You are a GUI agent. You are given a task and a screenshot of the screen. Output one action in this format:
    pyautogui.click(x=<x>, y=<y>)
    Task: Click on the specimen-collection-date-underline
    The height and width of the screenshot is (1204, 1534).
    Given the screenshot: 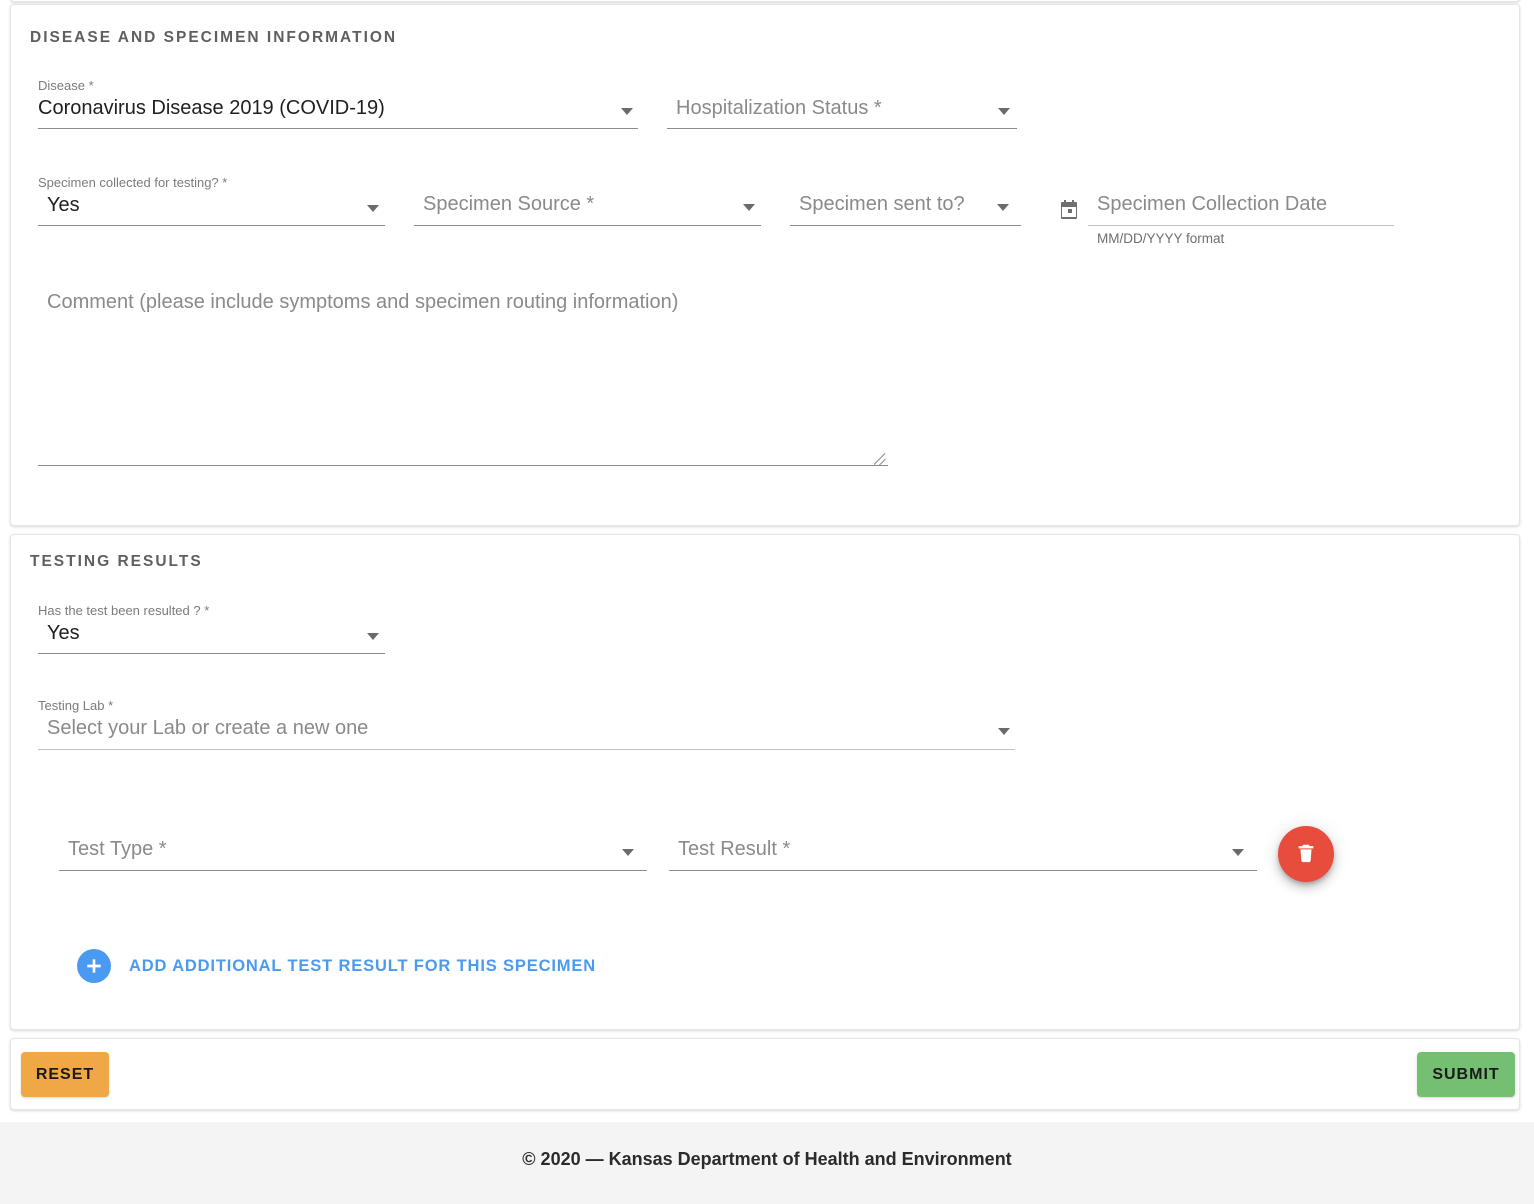 What is the action you would take?
    pyautogui.click(x=1241, y=225)
    